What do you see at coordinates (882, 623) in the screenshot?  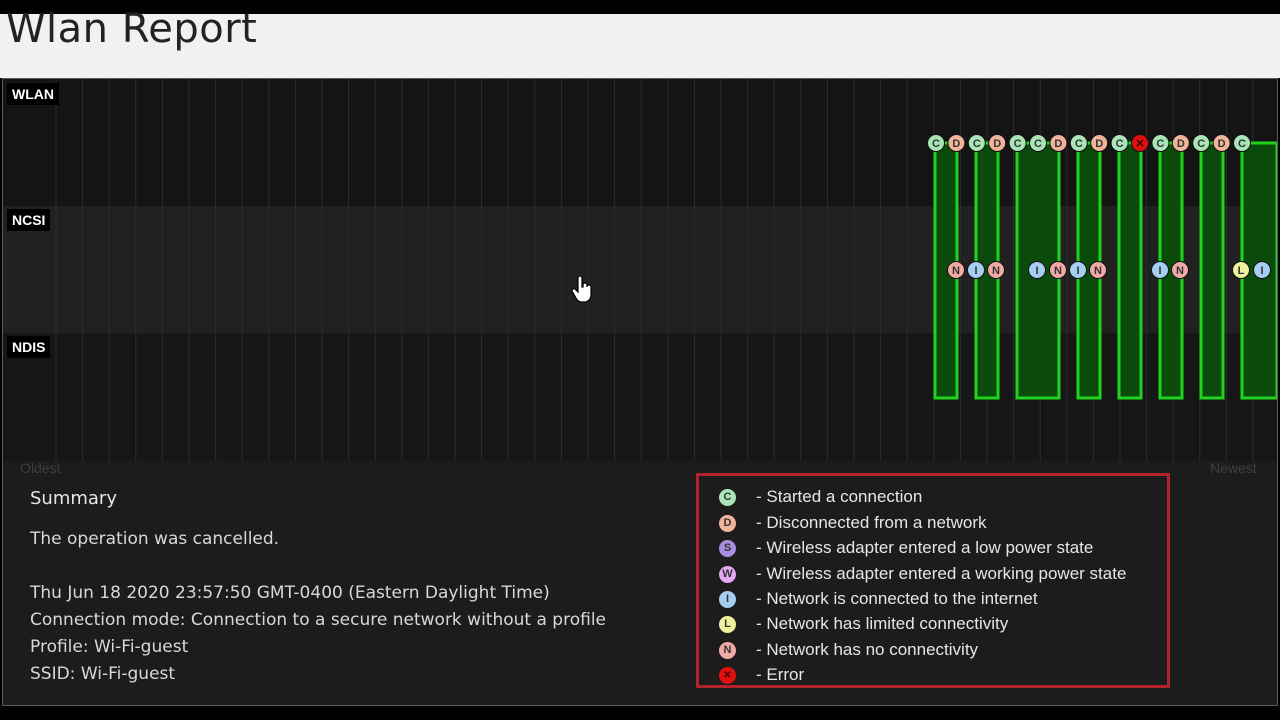 I see `legend-label: - Network has limited connectivity` at bounding box center [882, 623].